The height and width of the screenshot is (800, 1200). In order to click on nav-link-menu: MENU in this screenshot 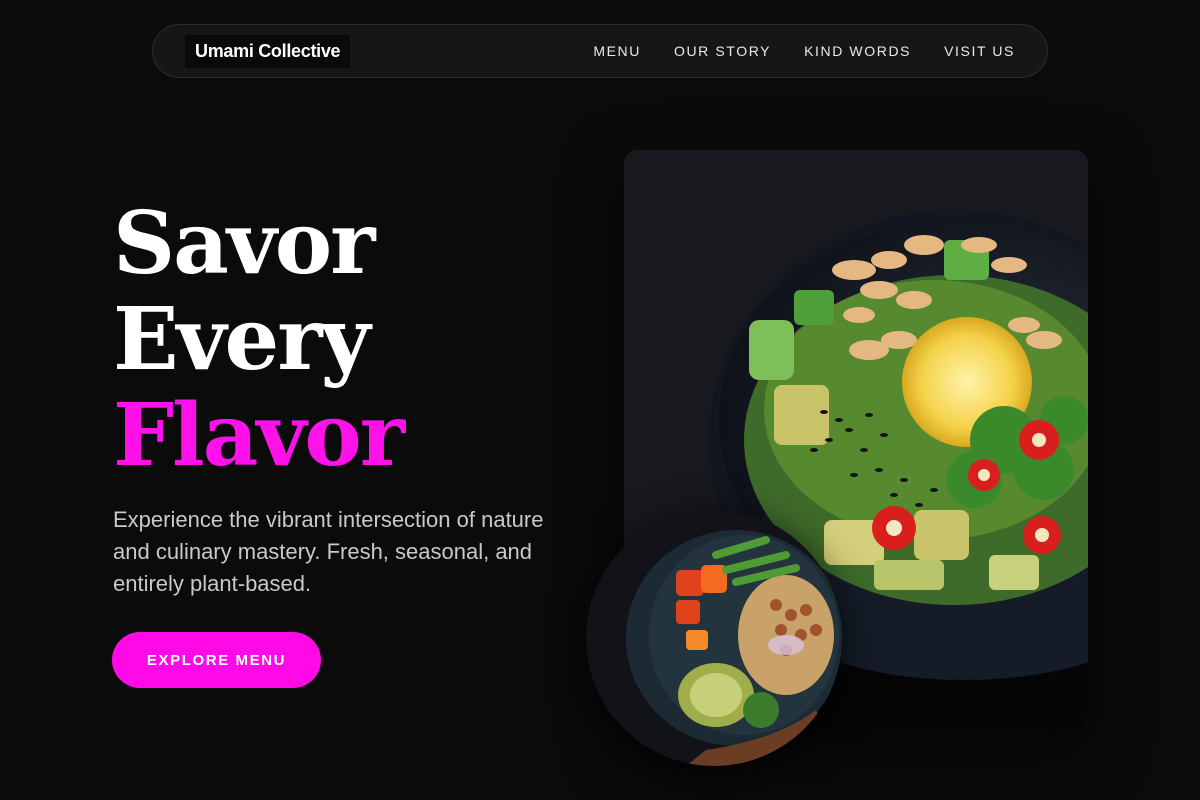, I will do `click(617, 51)`.